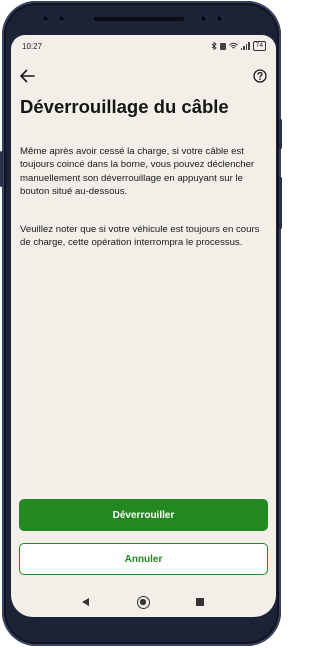 This screenshot has width=320, height=648. What do you see at coordinates (222, 46) in the screenshot?
I see `sim-icon` at bounding box center [222, 46].